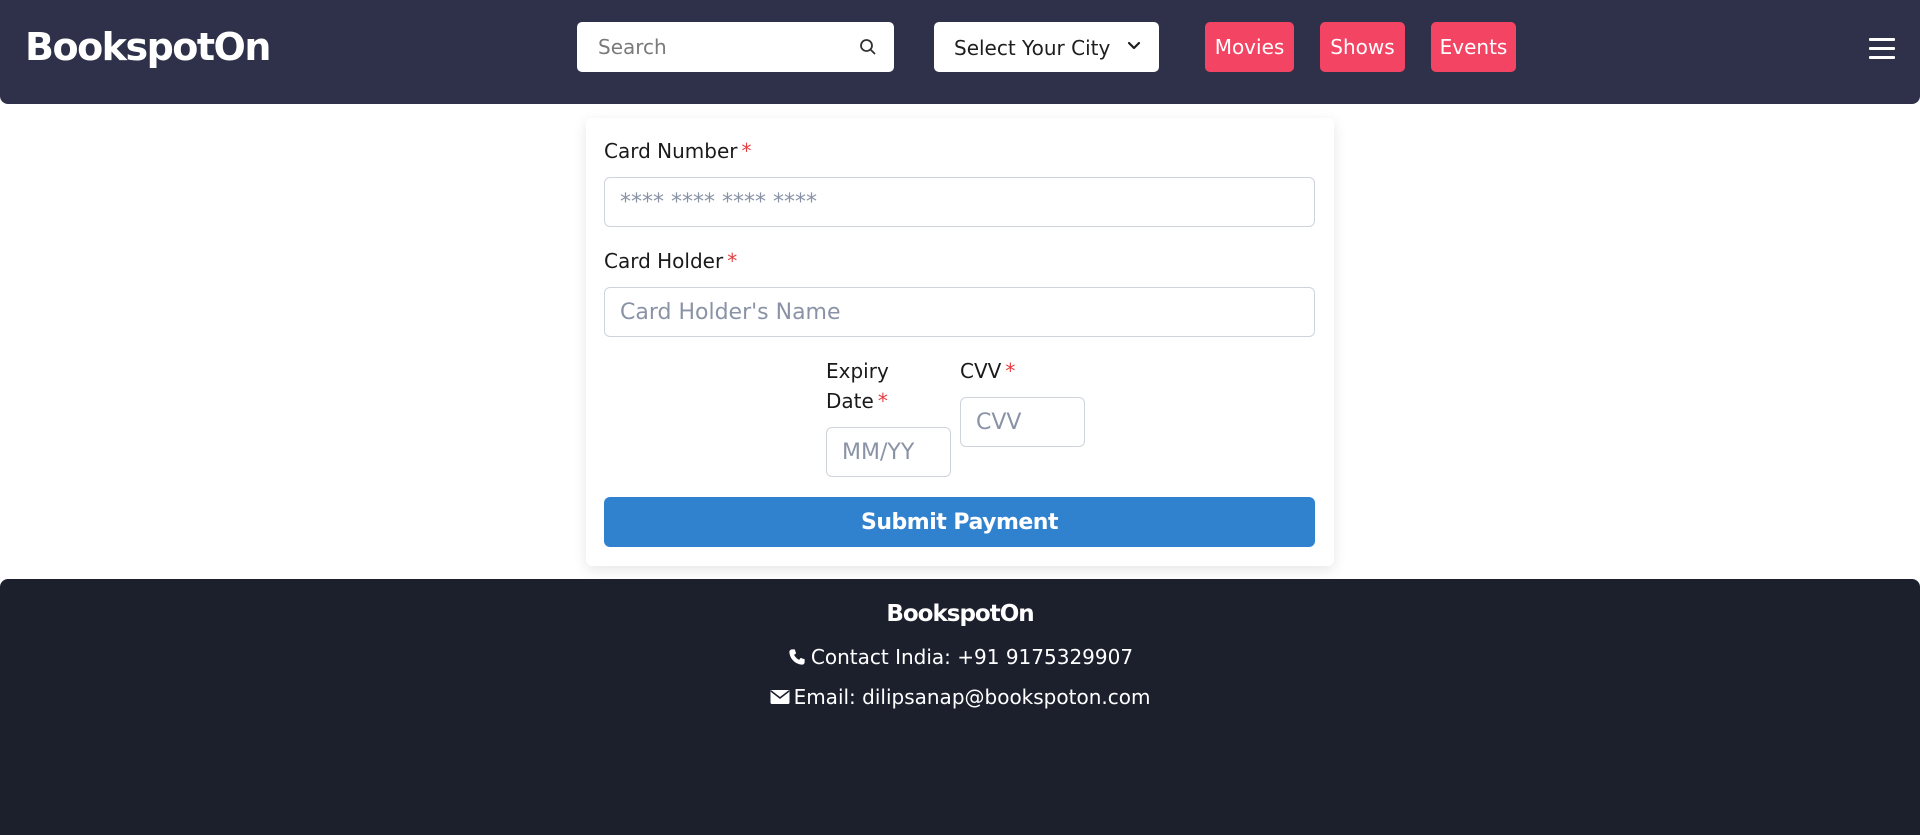 The image size is (1920, 835). I want to click on hamburger-icon, so click(1882, 49).